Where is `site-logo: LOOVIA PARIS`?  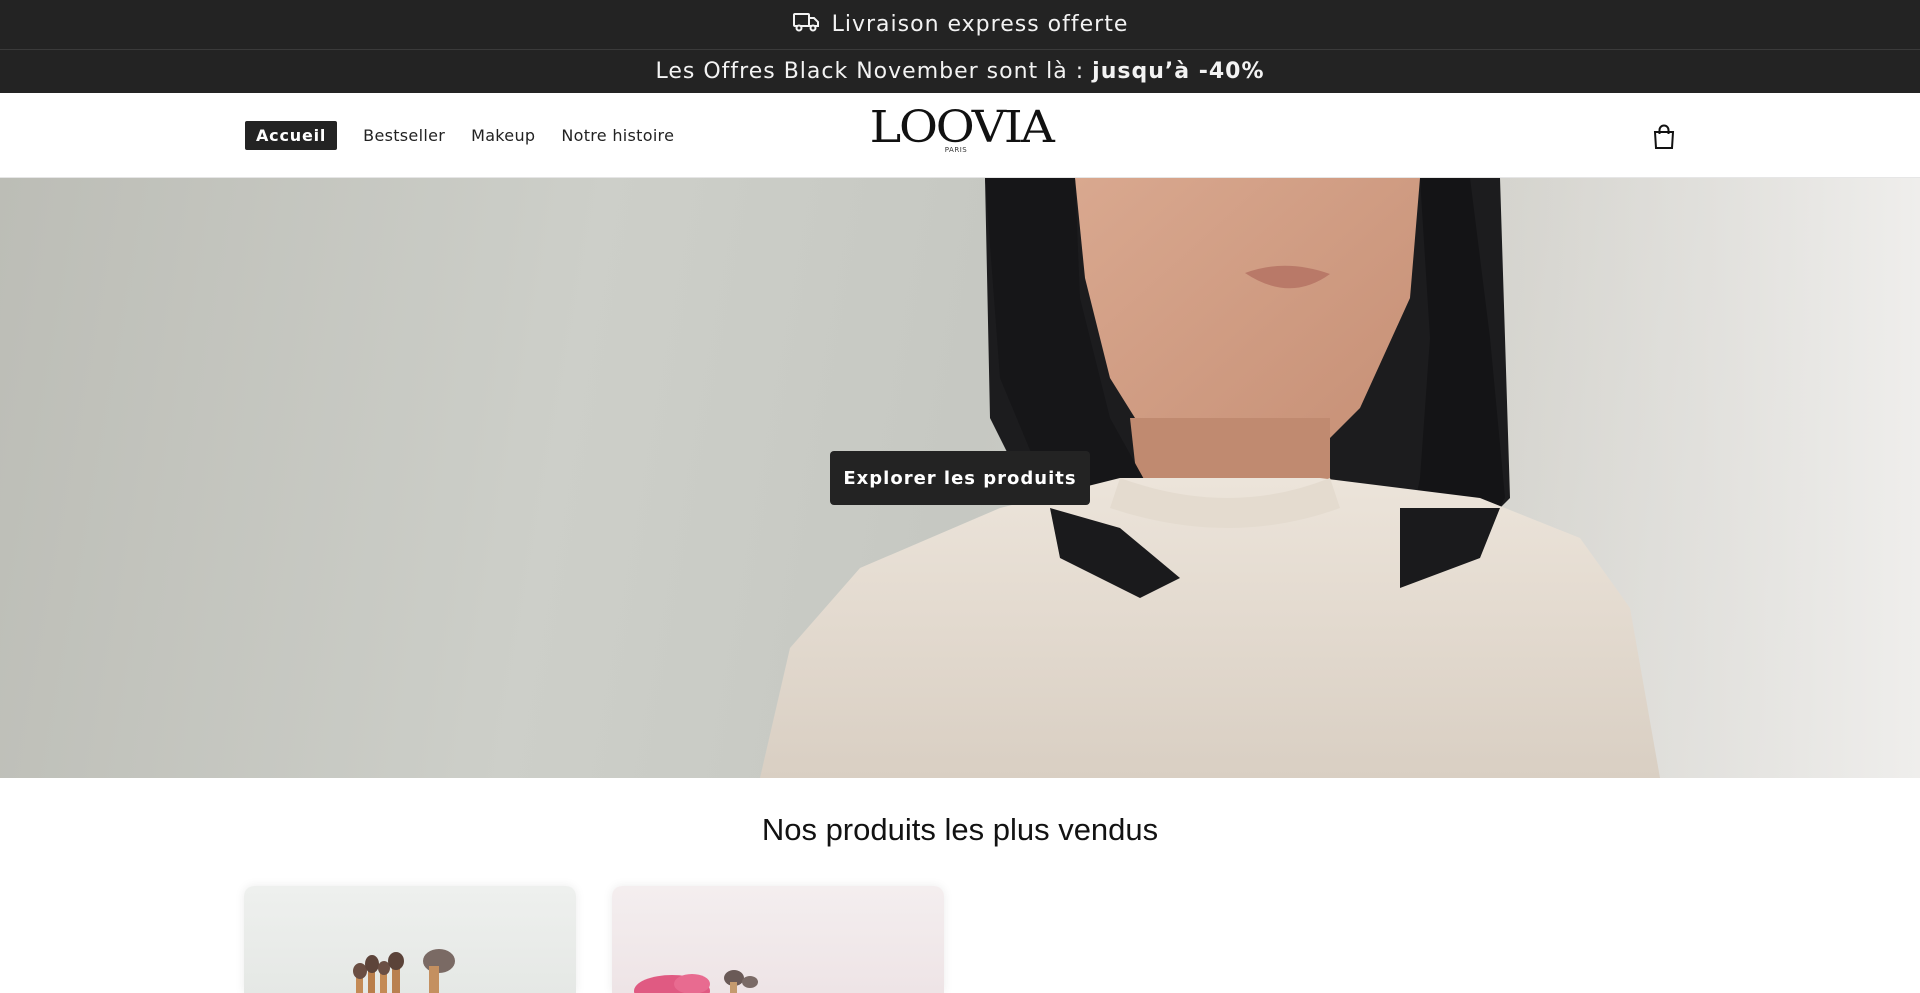 site-logo: LOOVIA PARIS is located at coordinates (962, 135).